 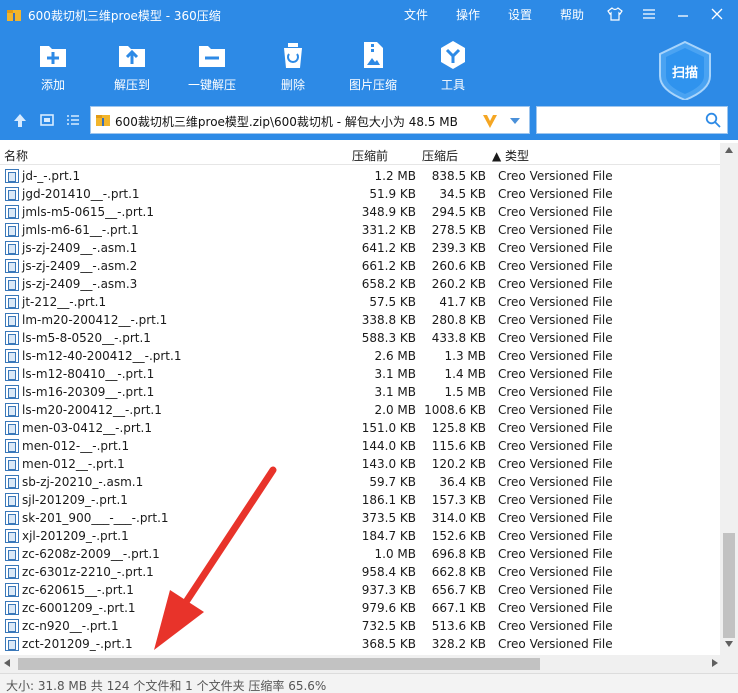 I want to click on extract-to-label: 解压到, so click(x=131, y=85).